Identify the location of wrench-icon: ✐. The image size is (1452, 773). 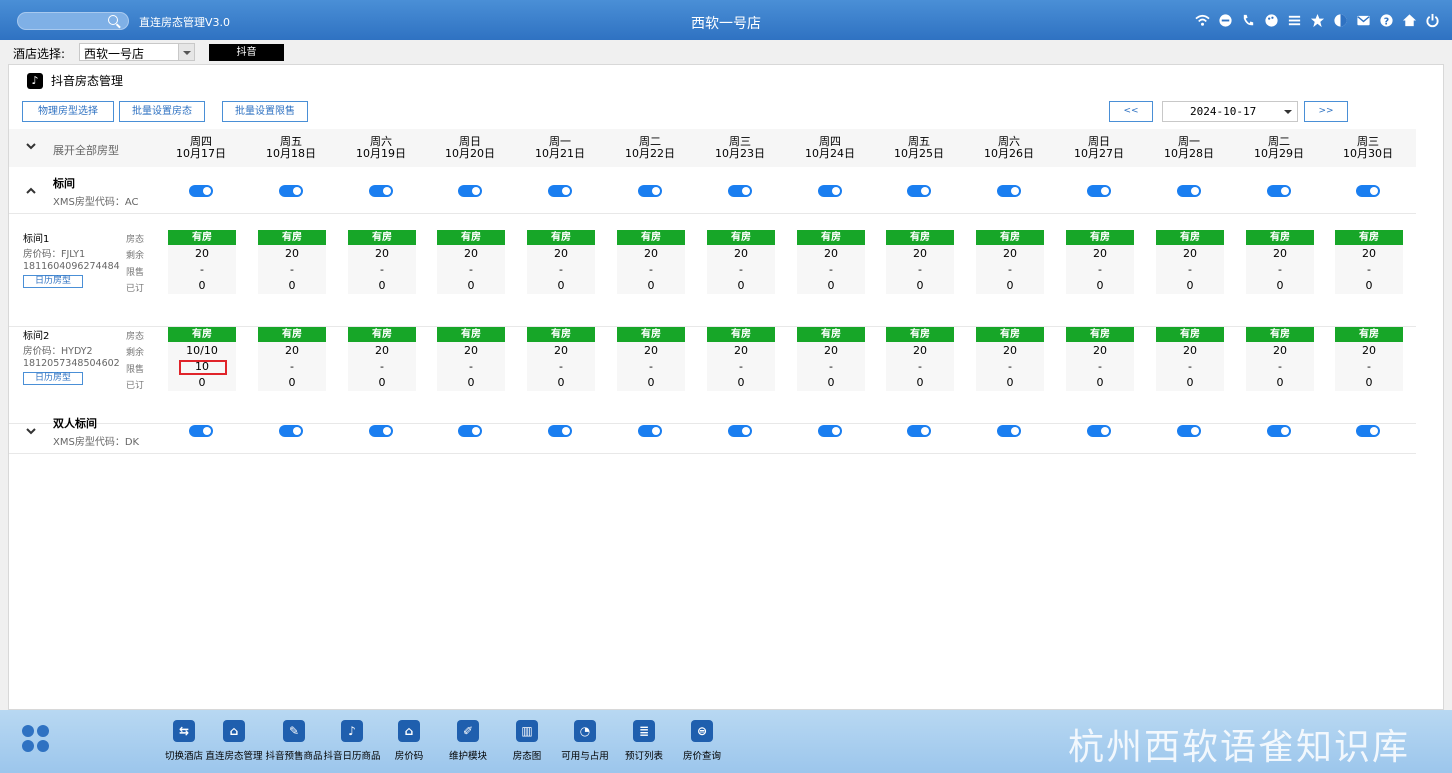
(468, 731).